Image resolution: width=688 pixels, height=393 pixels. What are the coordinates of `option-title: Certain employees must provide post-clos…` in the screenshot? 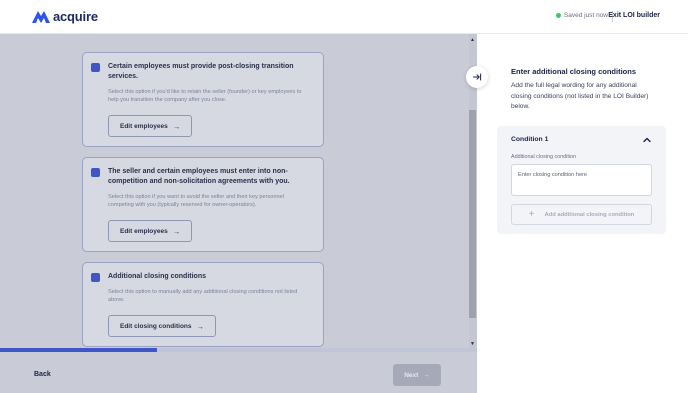 It's located at (201, 71).